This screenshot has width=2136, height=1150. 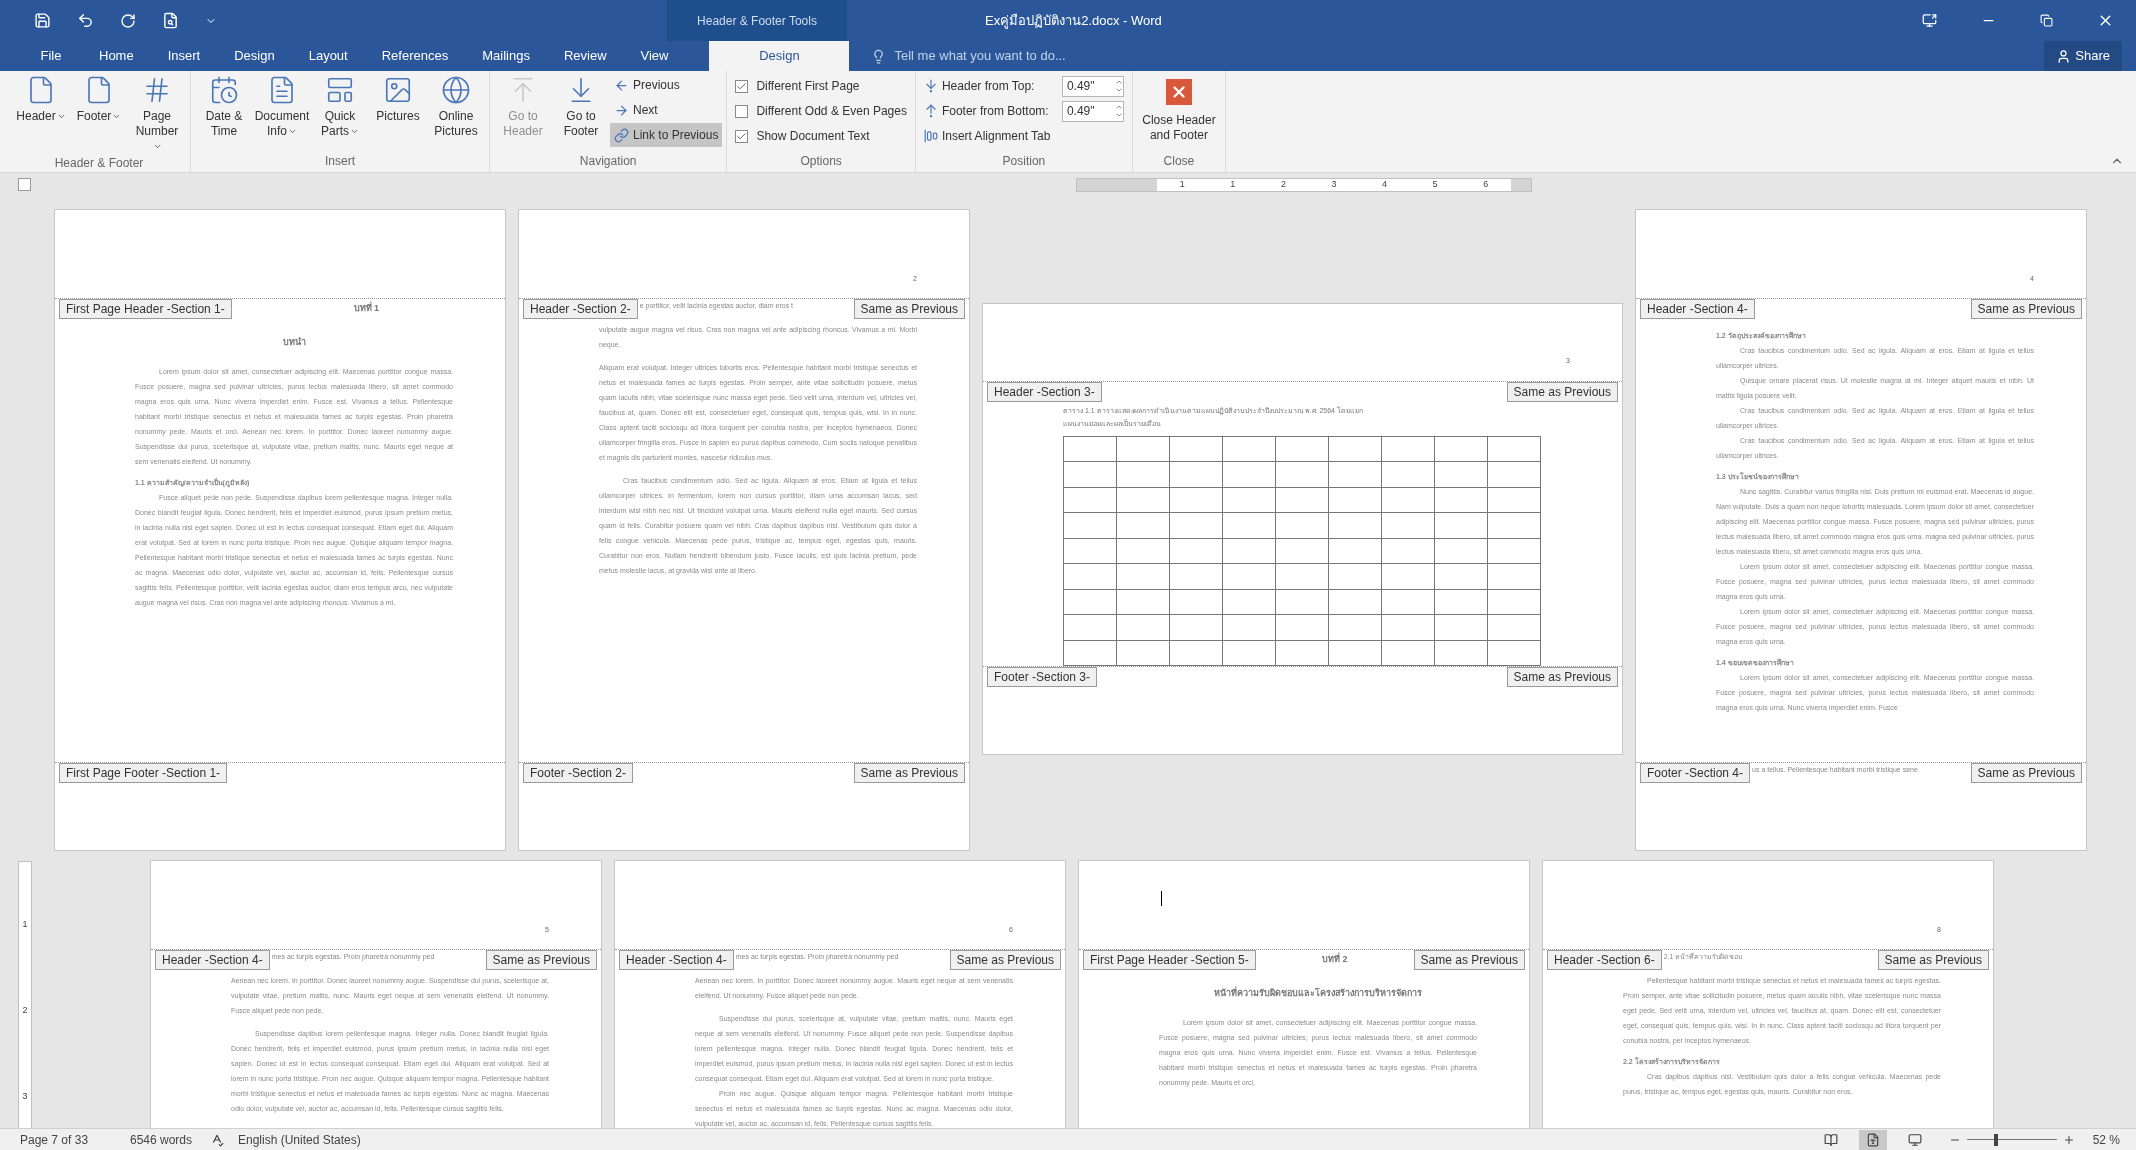 What do you see at coordinates (299, 1139) in the screenshot?
I see `language-indicator: English (United States)` at bounding box center [299, 1139].